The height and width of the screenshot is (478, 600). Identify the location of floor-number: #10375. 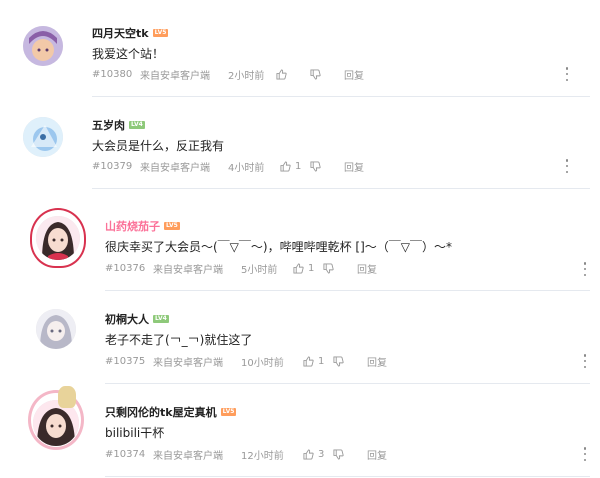
(125, 361).